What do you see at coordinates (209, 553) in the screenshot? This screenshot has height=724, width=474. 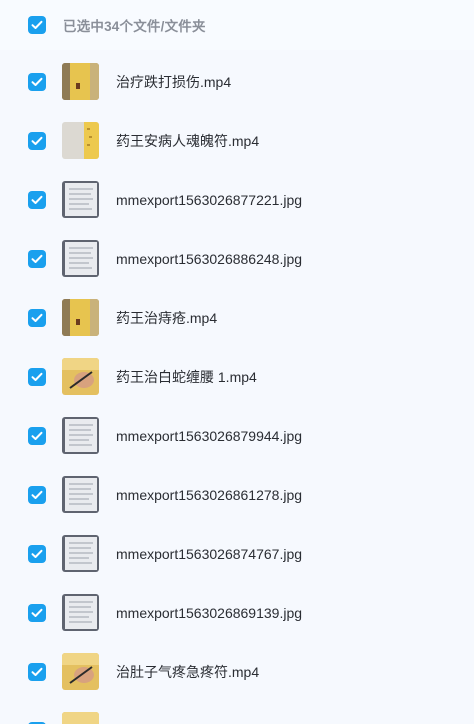 I see `file-name: mmexport1563026874767.jpg` at bounding box center [209, 553].